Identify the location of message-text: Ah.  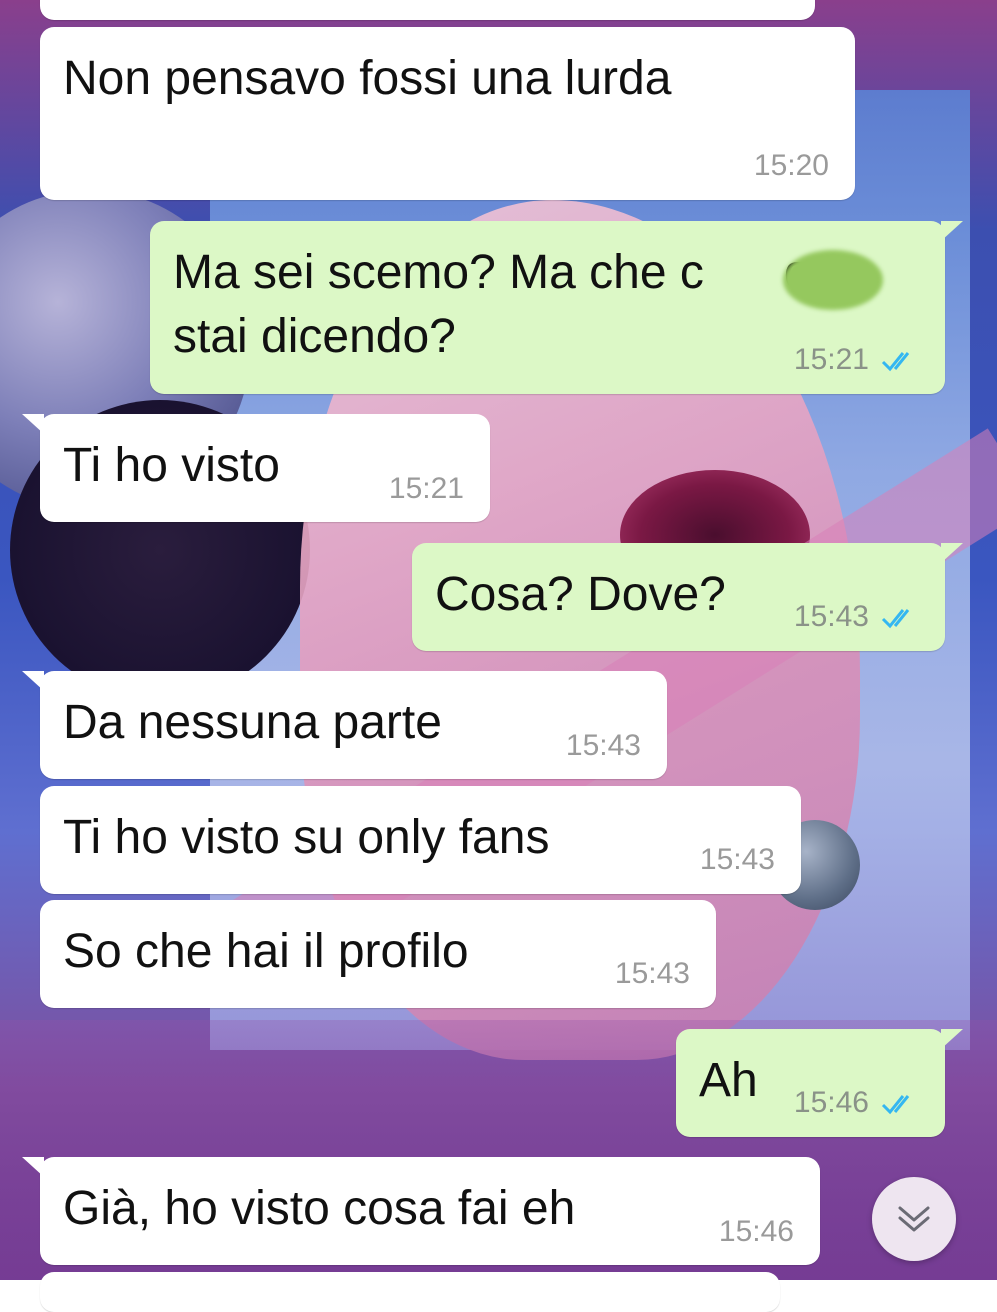
(728, 1080).